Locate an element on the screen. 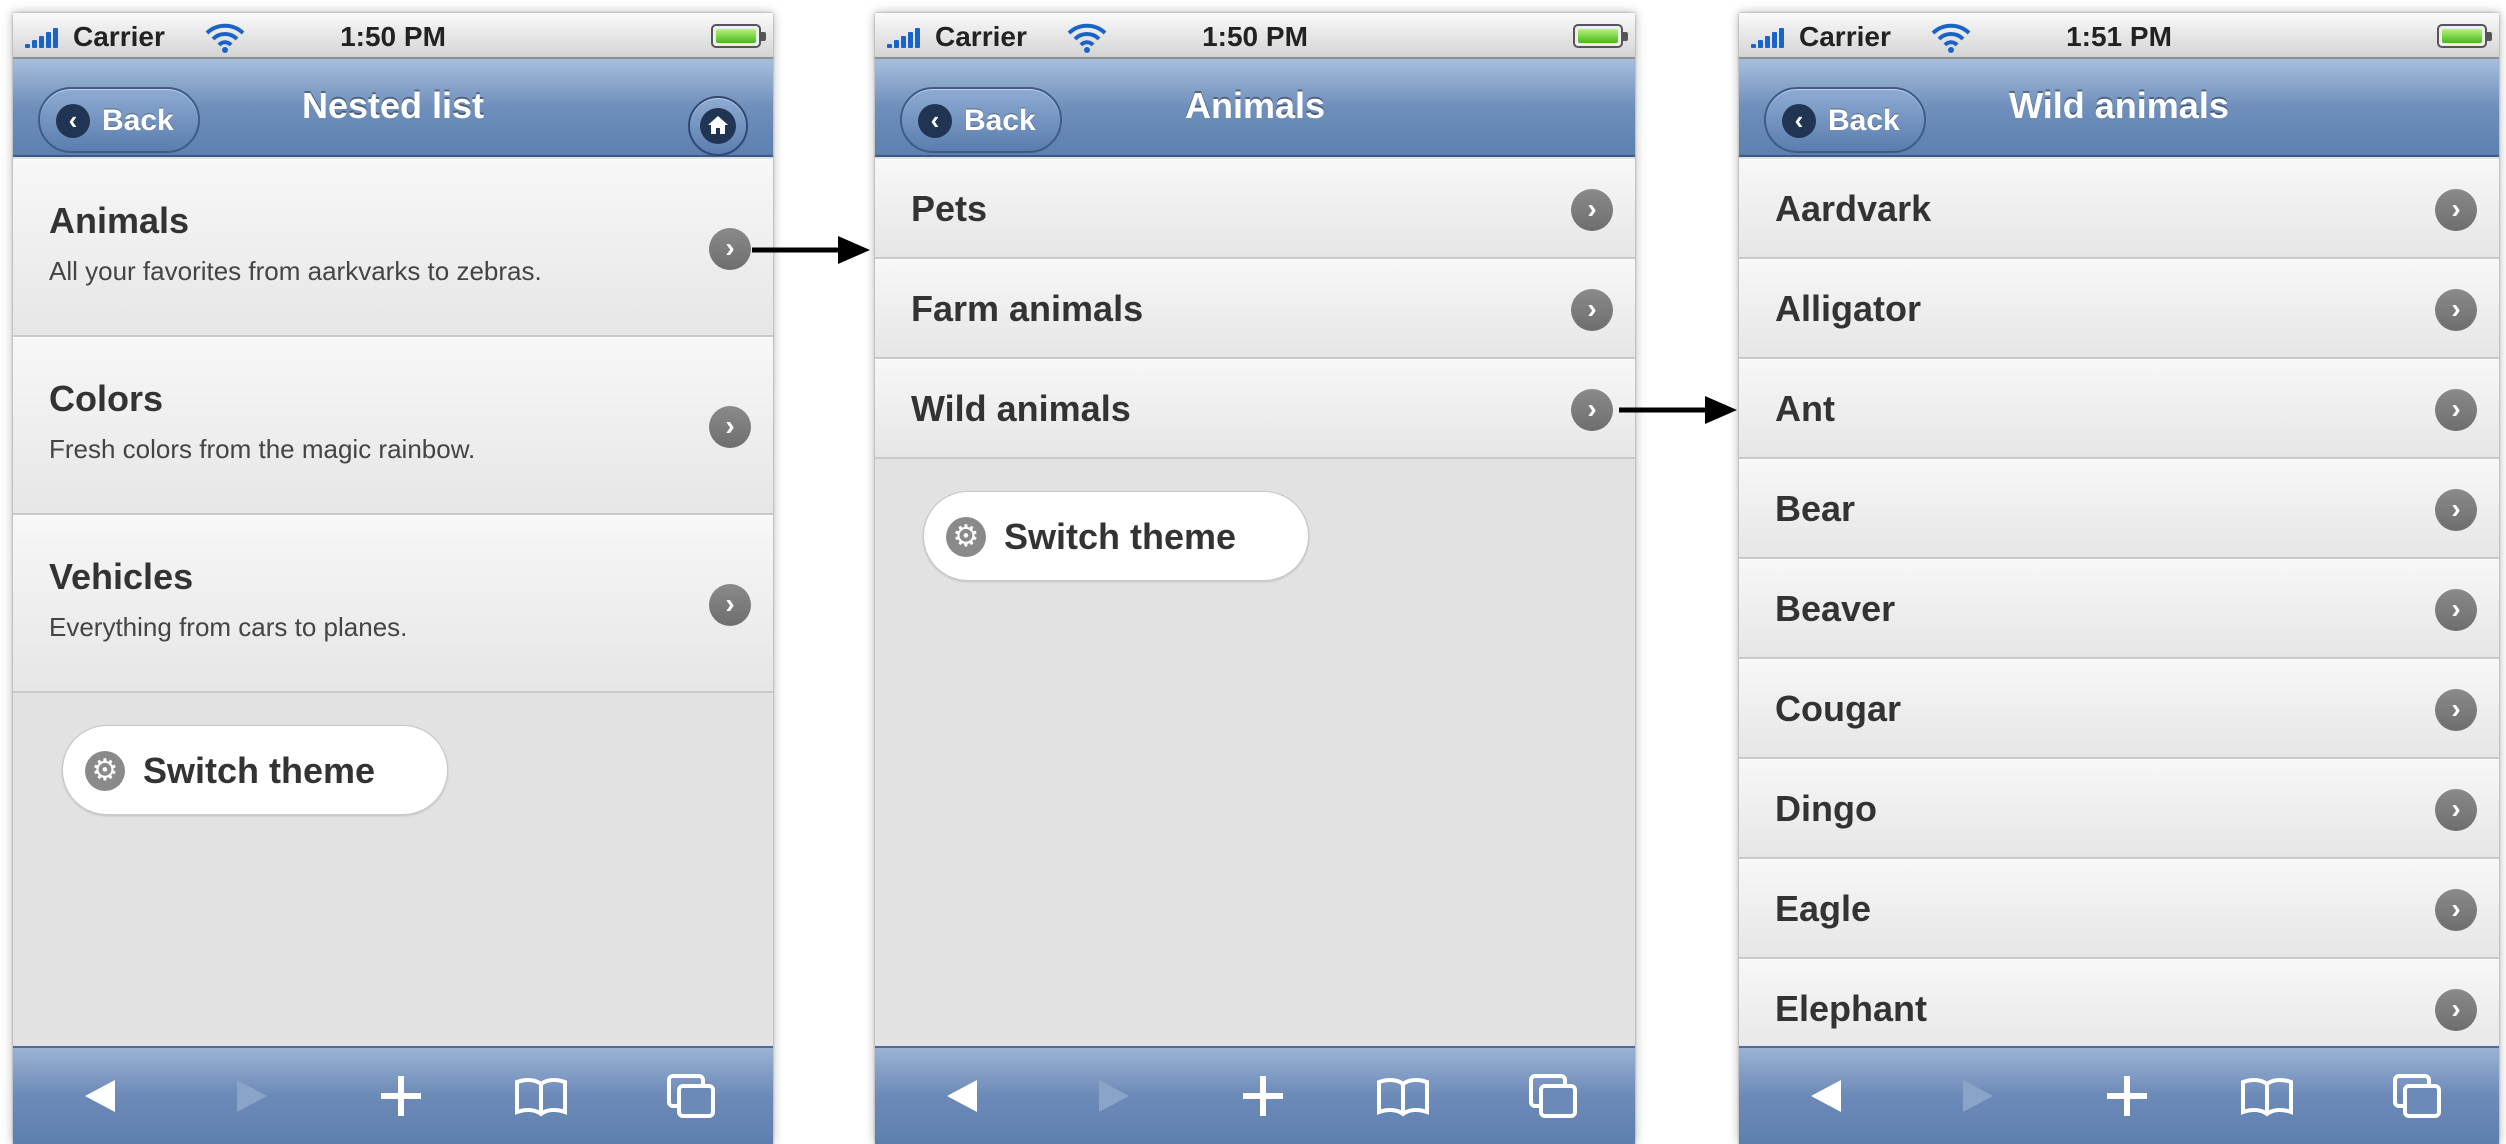  list-item-title: Farm animals is located at coordinates (1027, 308).